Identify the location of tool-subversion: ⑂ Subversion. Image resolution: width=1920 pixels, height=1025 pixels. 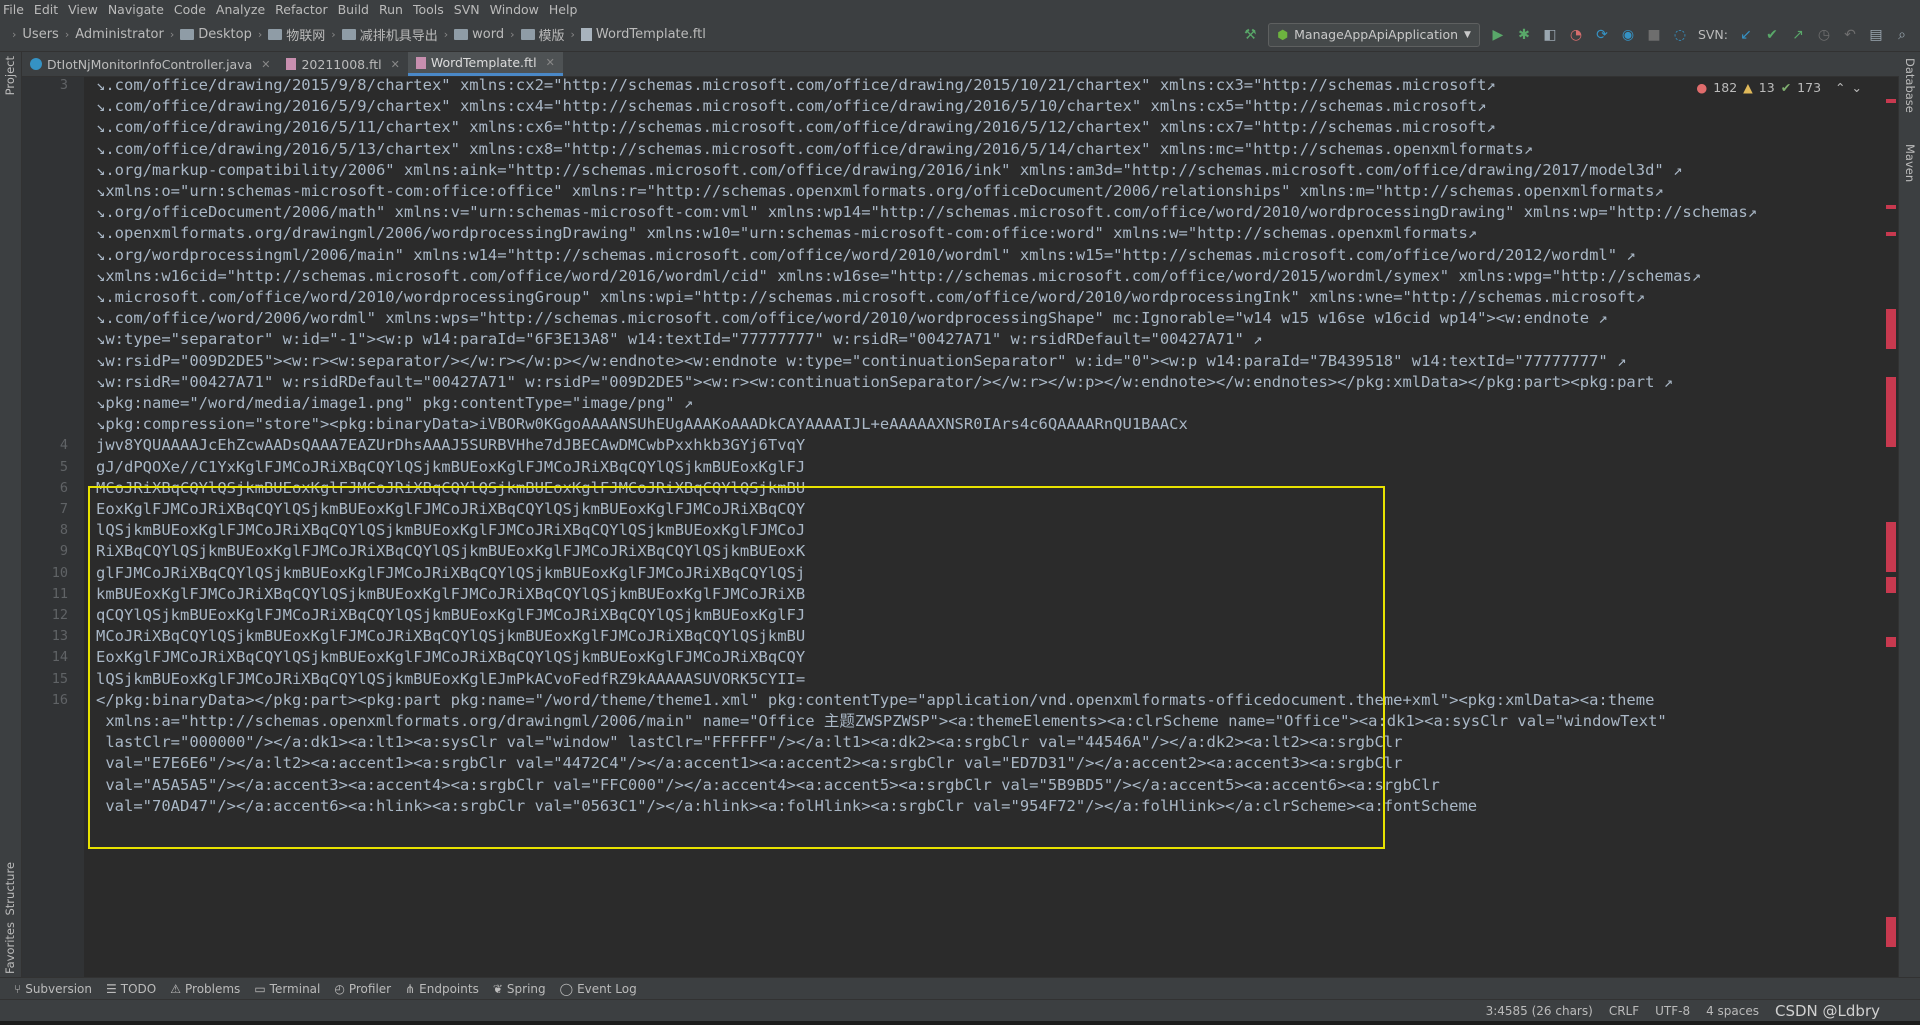
(53, 989).